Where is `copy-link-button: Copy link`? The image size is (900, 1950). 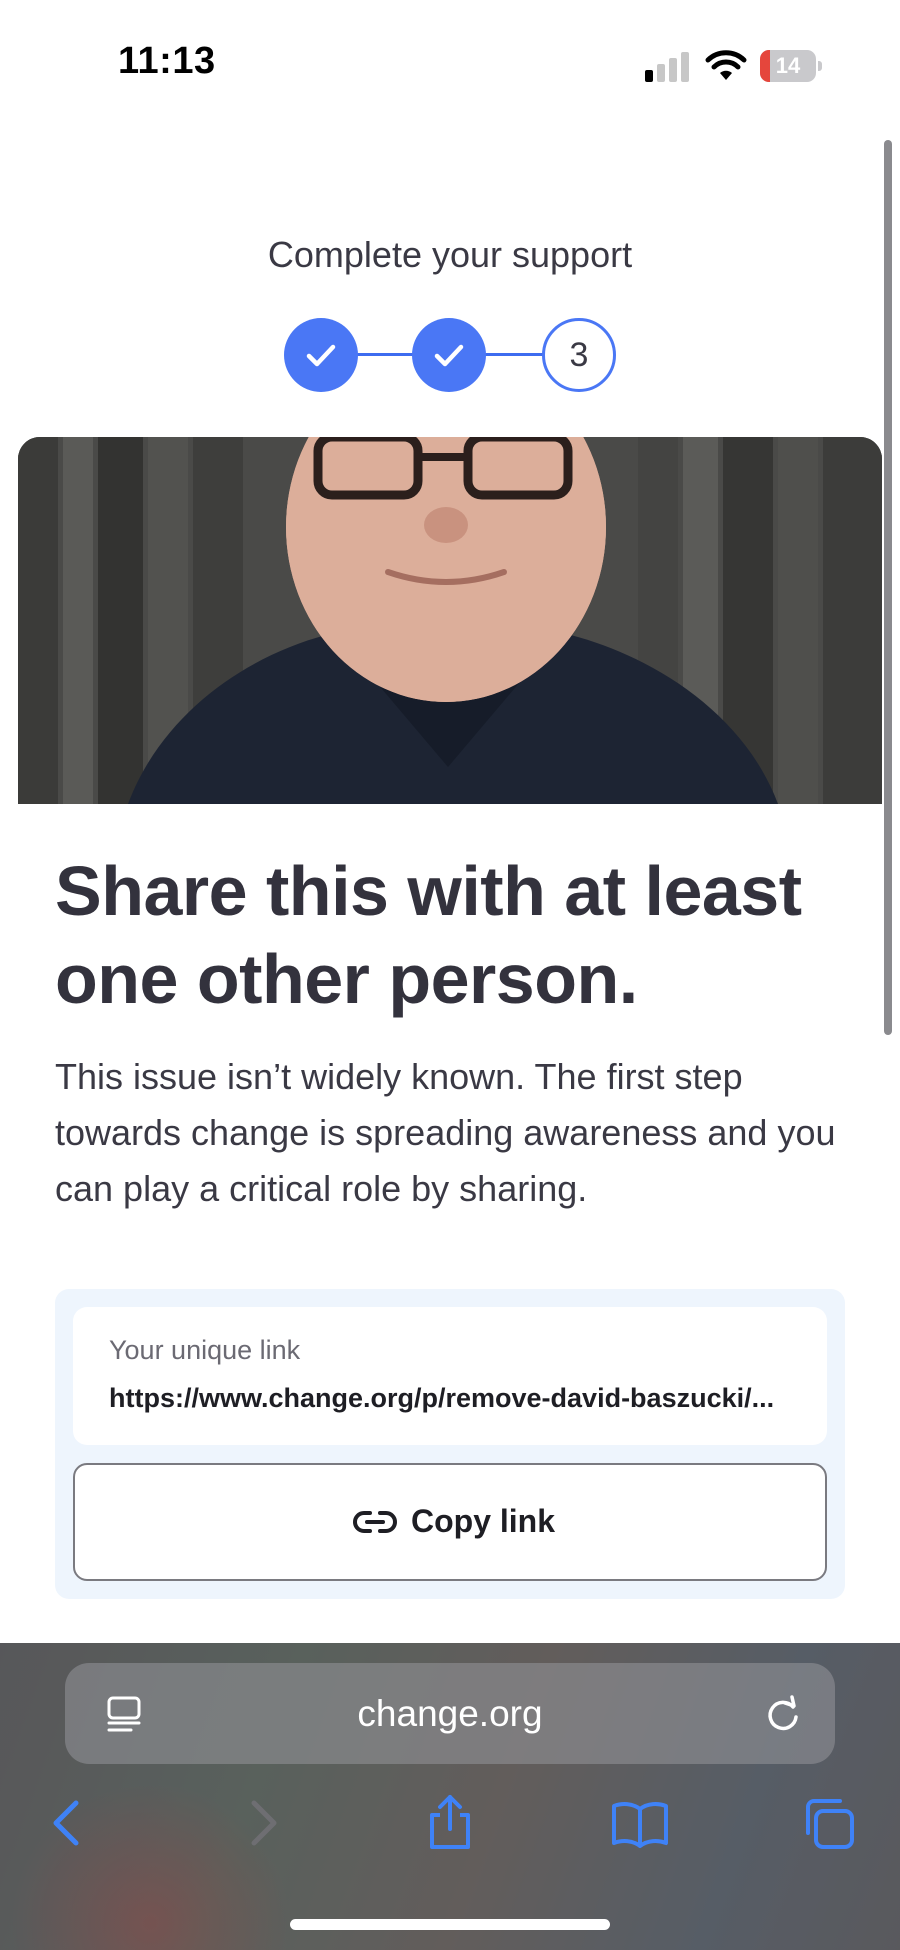
copy-link-button: Copy link is located at coordinates (450, 1522).